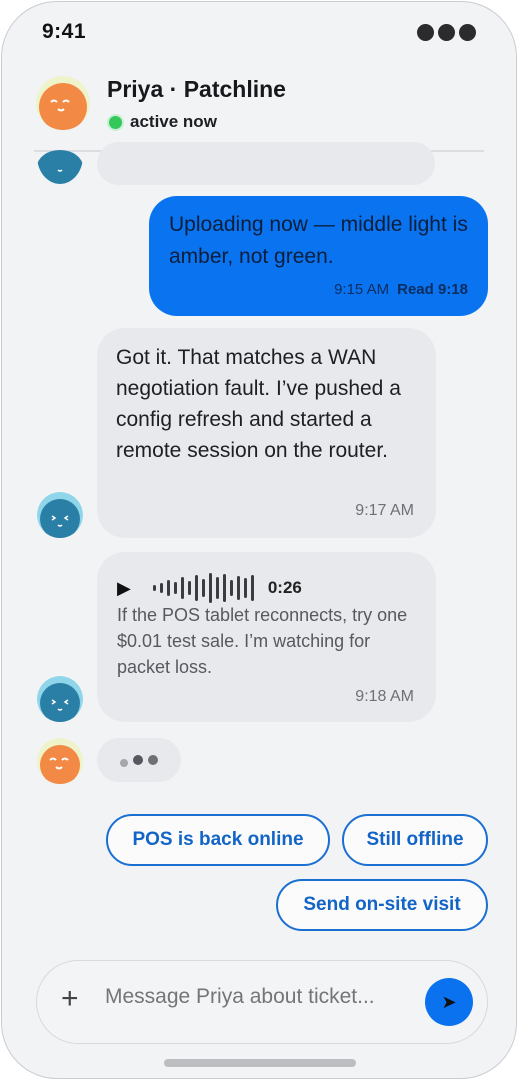  I want to click on message-input, so click(260, 997).